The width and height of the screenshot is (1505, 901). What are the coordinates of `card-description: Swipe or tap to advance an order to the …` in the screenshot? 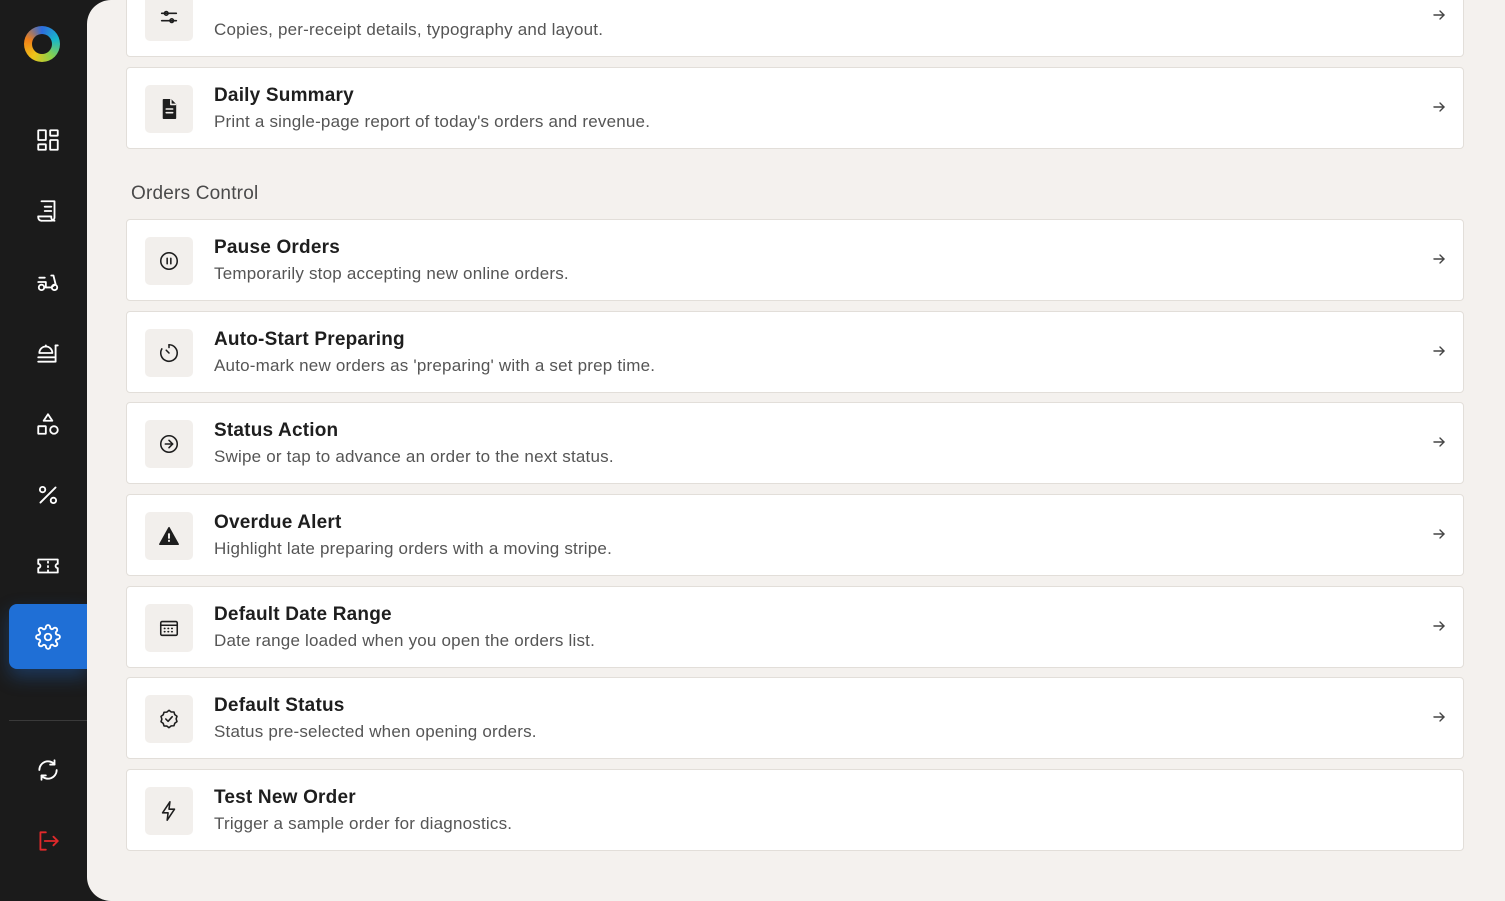 It's located at (414, 456).